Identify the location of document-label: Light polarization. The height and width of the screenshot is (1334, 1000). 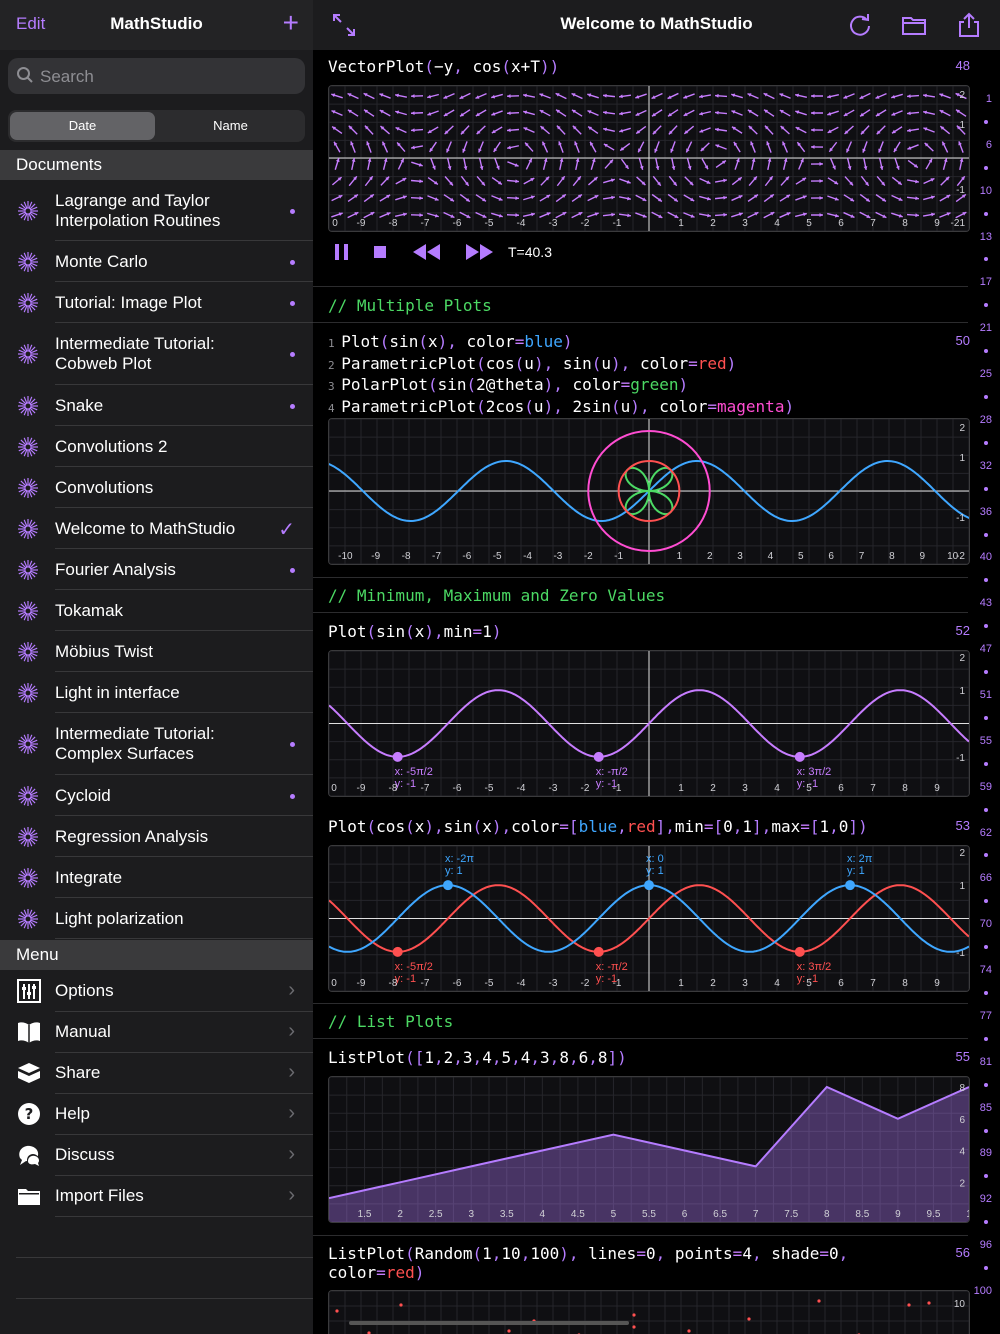
(119, 918).